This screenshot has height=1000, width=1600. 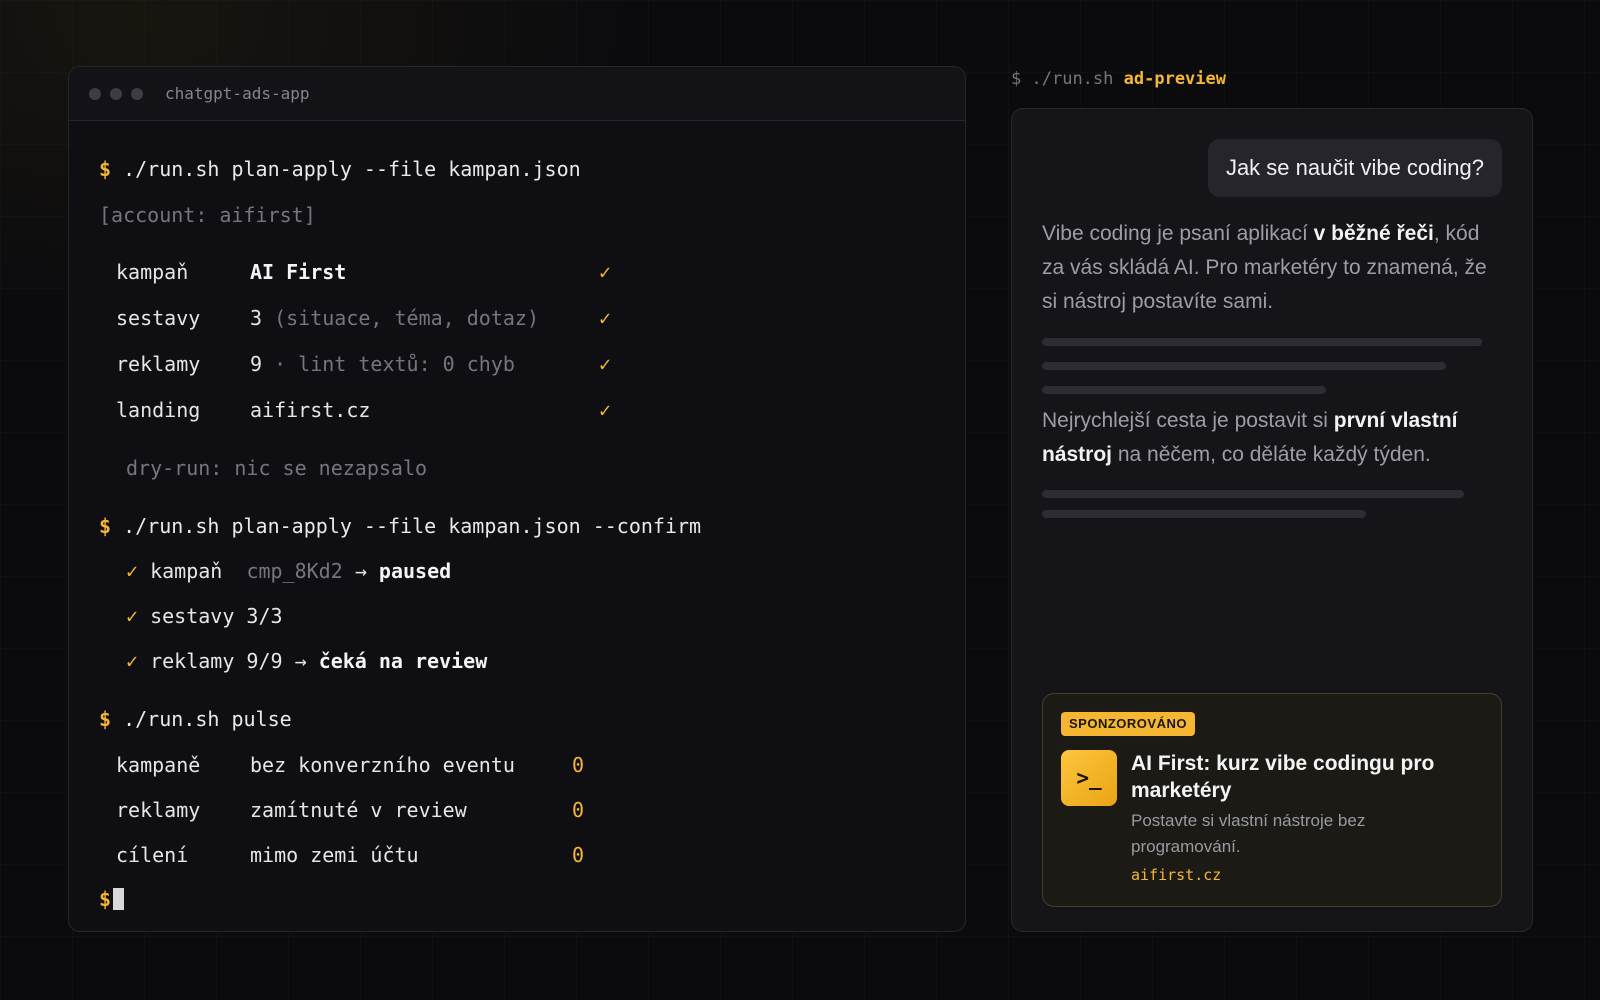 I want to click on text-cursor, so click(x=119, y=899).